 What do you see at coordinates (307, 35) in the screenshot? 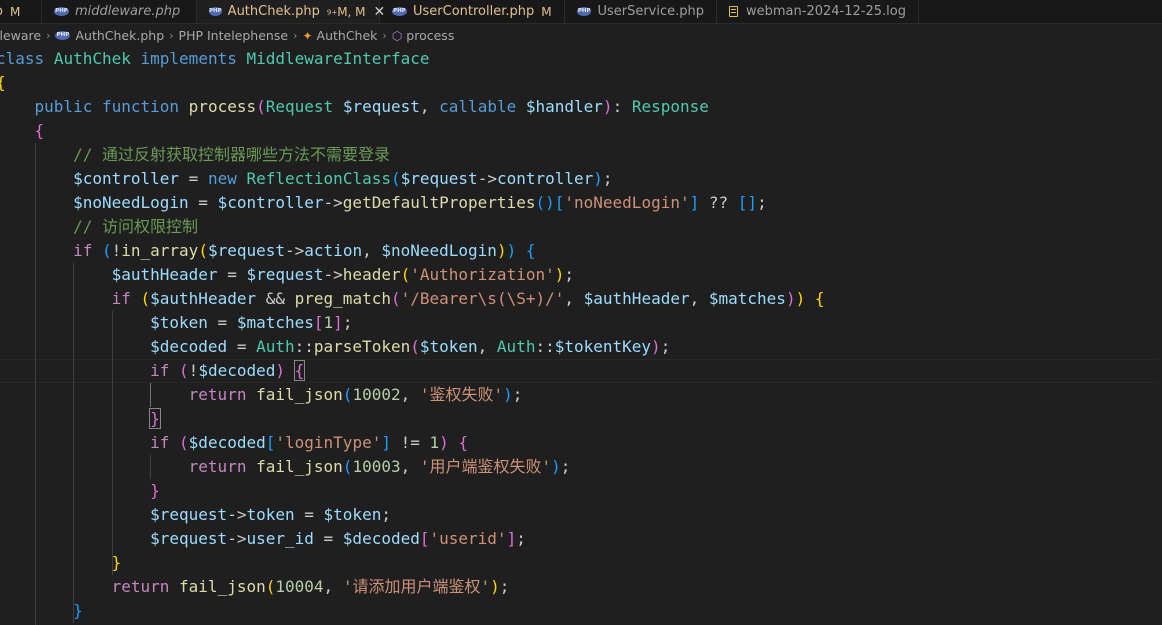
I see `class-symbol-icon: ✦` at bounding box center [307, 35].